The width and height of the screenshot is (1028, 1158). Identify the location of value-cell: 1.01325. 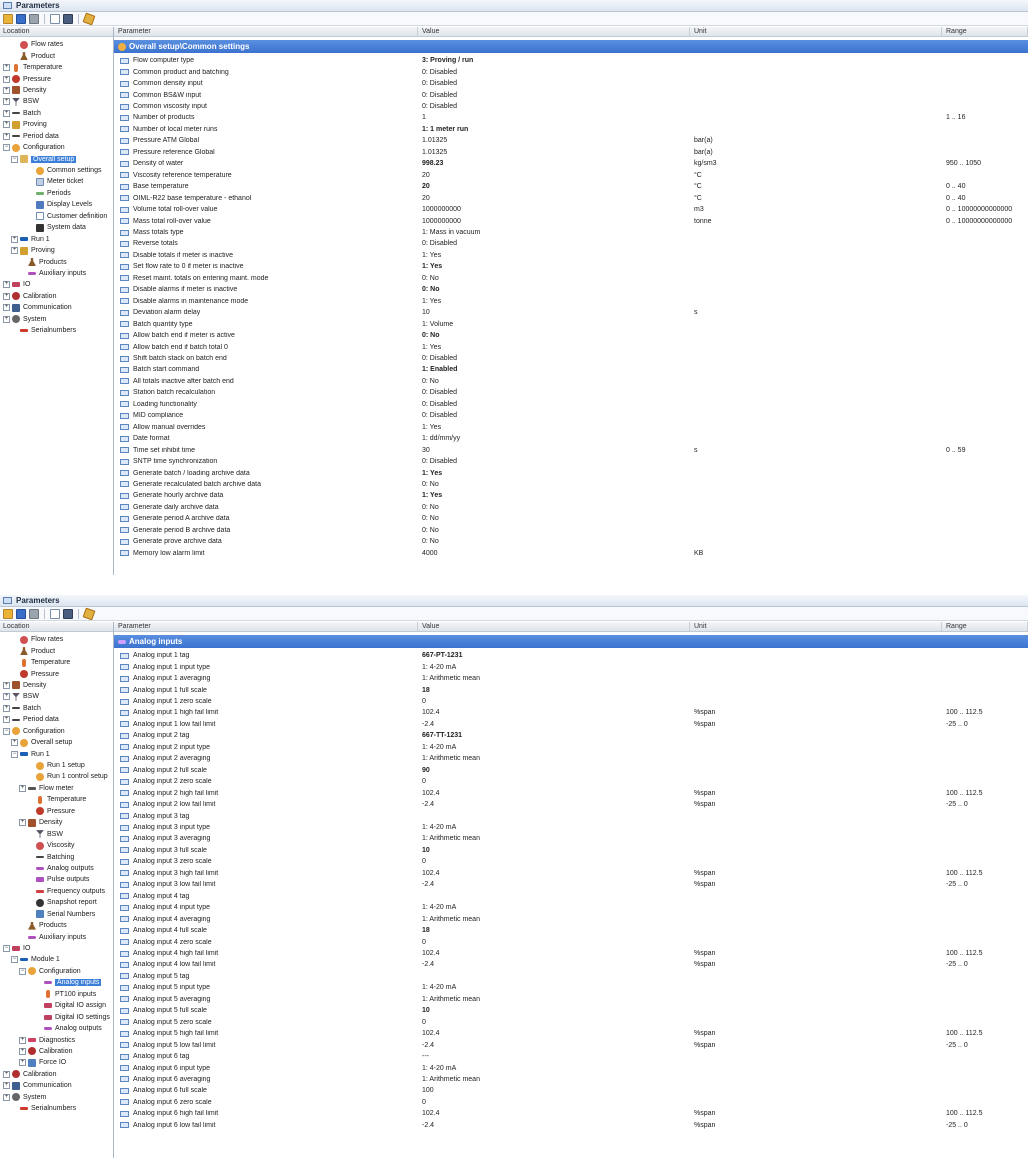
(554, 152).